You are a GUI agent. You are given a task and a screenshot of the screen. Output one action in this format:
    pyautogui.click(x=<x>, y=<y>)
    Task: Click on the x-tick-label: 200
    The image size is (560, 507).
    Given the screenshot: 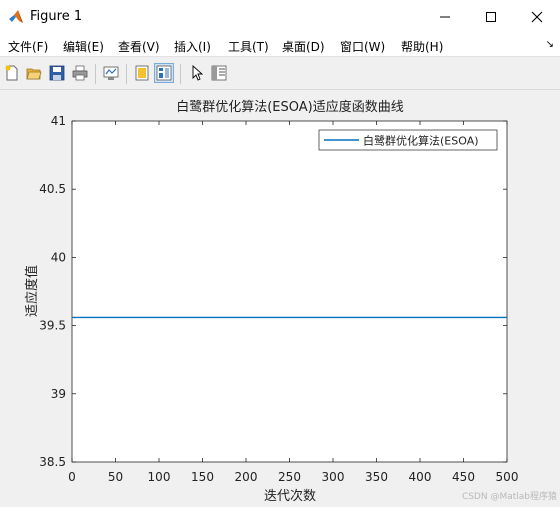 What is the action you would take?
    pyautogui.click(x=246, y=477)
    